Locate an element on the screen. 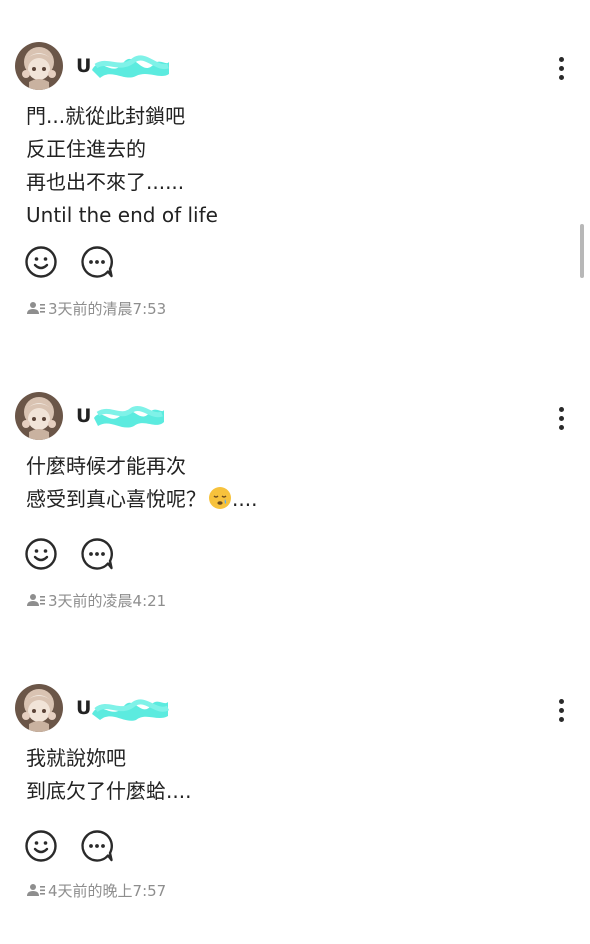 This screenshot has height=944, width=590. post-timestamp: 3天前的清晨7:53 is located at coordinates (96, 308).